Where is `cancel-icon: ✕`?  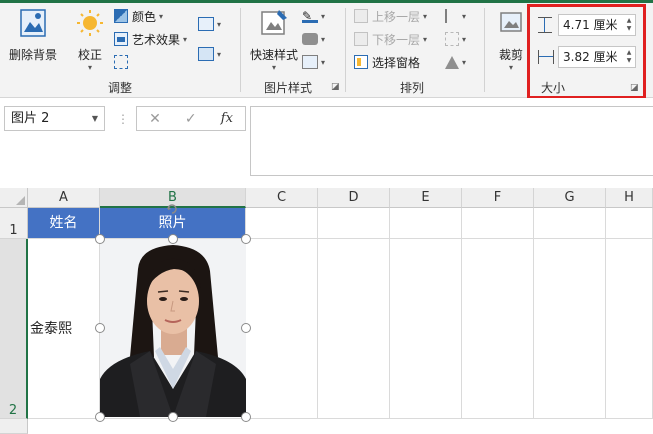
cancel-icon: ✕ is located at coordinates (155, 119).